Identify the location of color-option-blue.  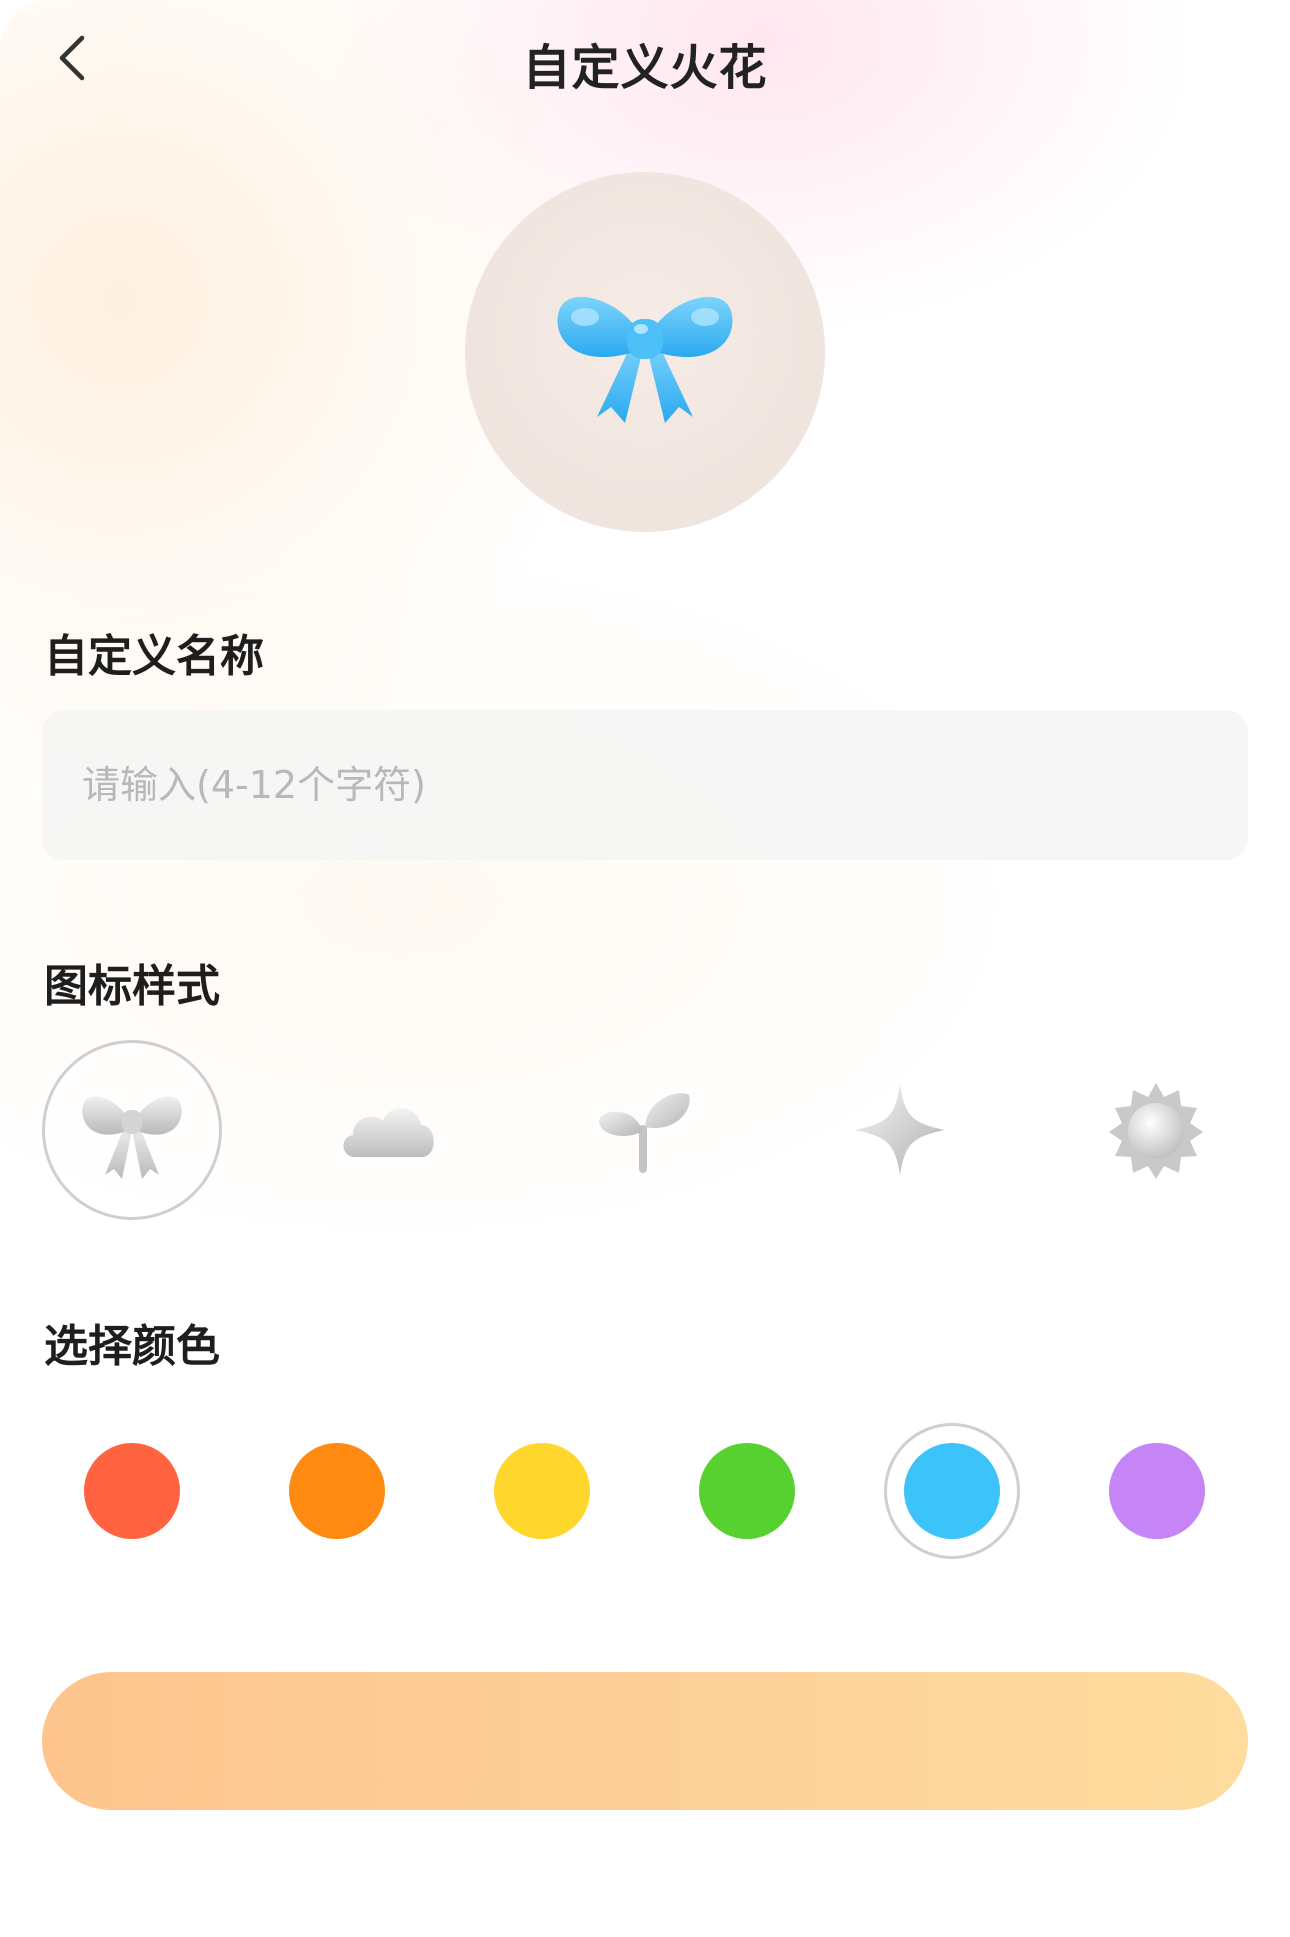
(952, 1491).